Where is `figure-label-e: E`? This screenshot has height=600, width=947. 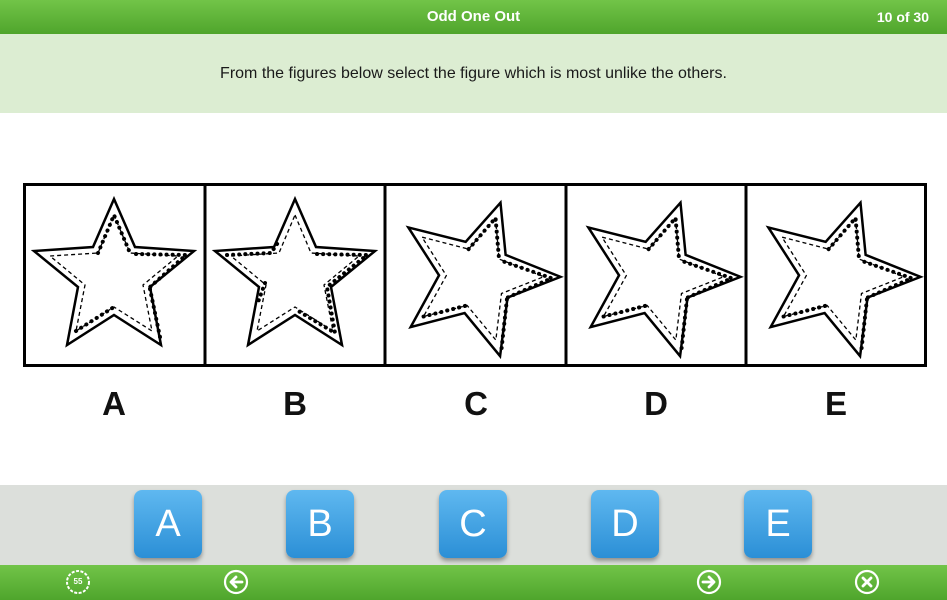 figure-label-e: E is located at coordinates (835, 403).